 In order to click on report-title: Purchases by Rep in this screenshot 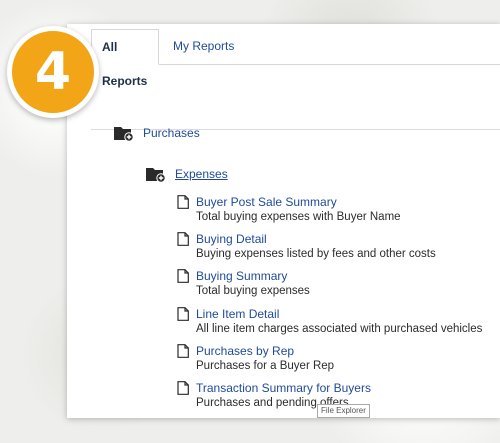, I will do `click(265, 351)`.